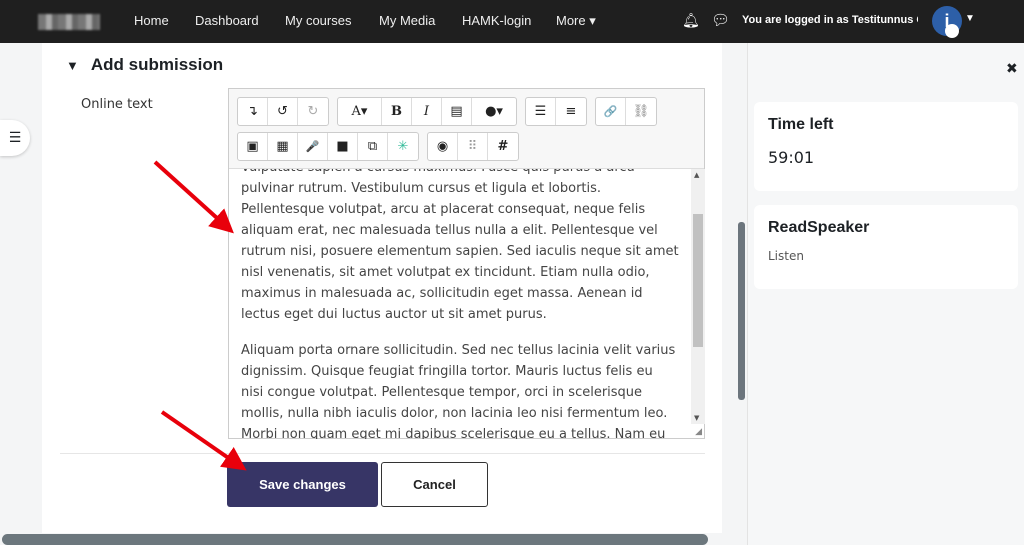  I want to click on video-icon: ■, so click(343, 146).